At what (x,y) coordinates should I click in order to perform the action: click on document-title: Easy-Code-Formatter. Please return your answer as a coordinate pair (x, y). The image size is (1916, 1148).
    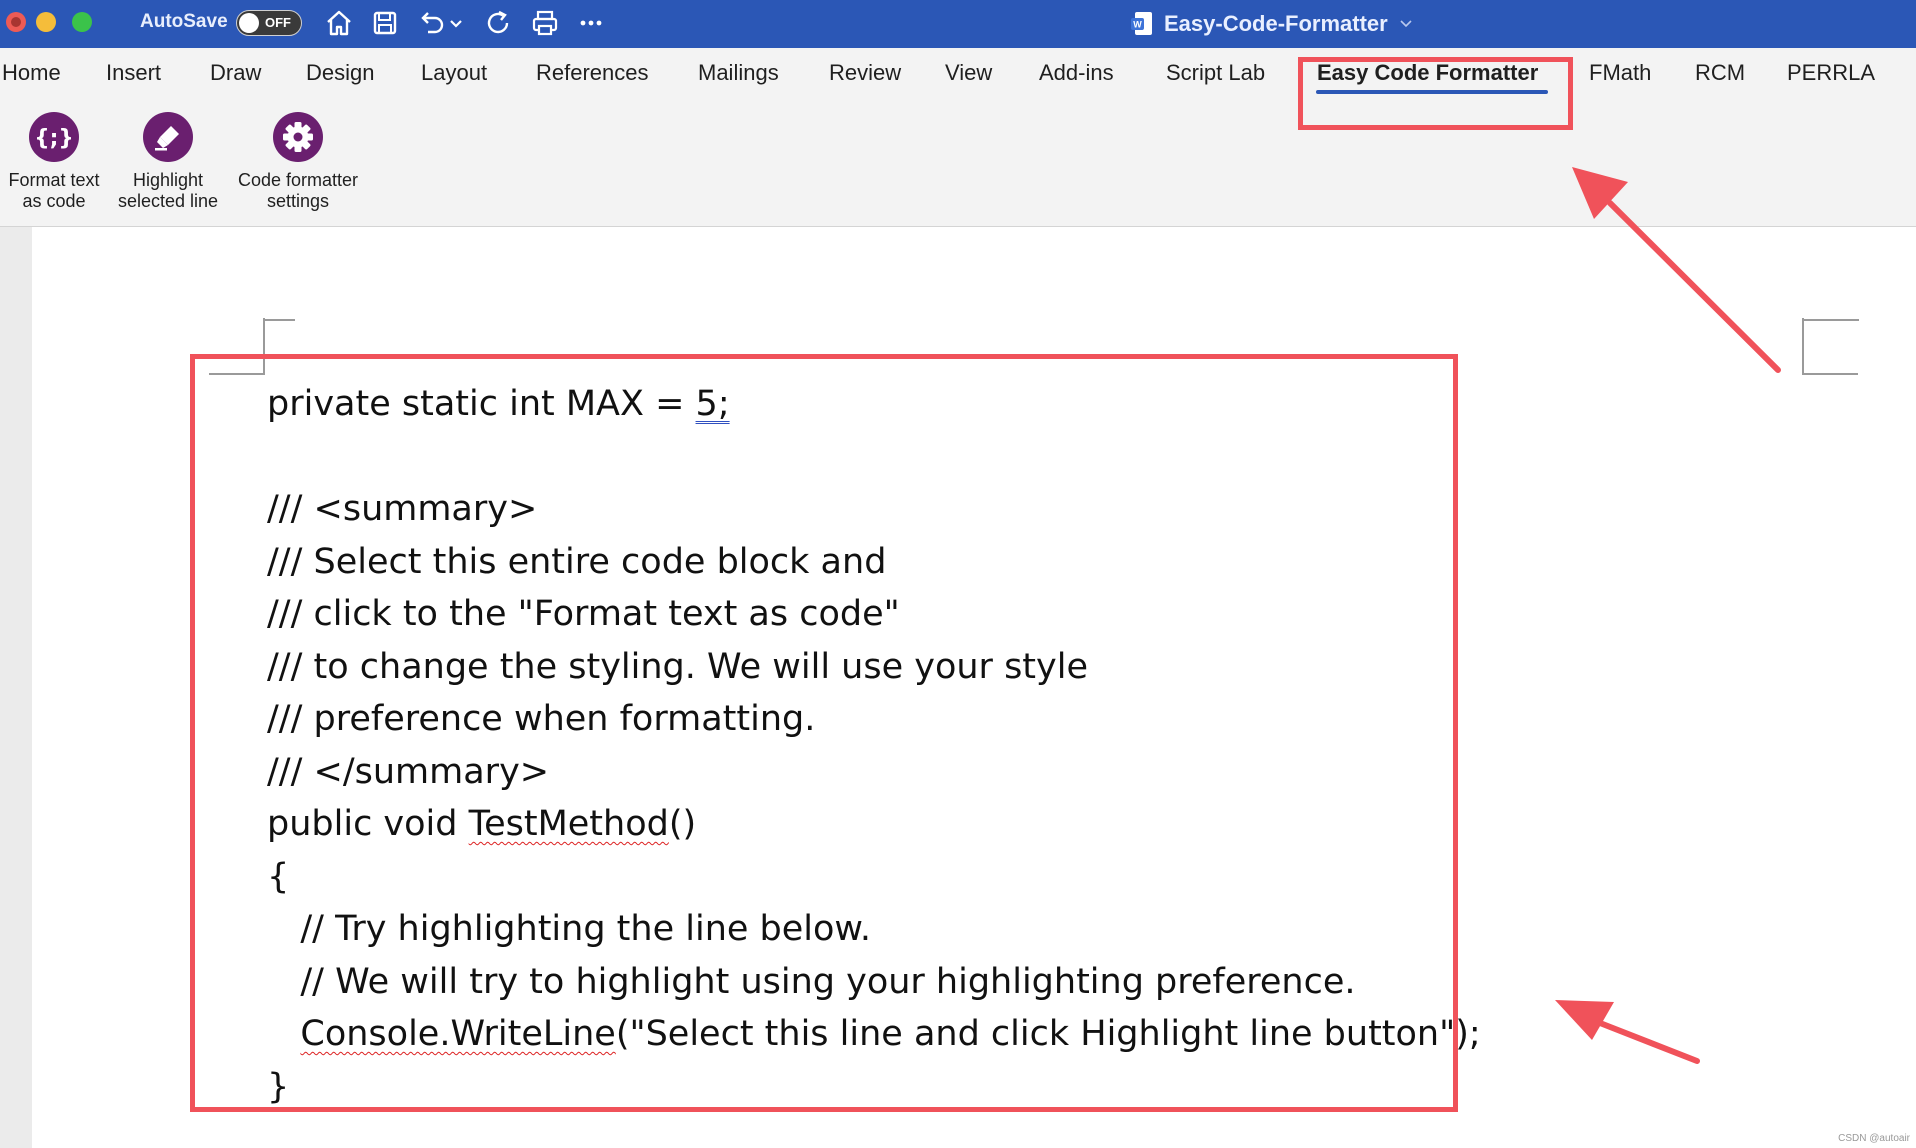
    Looking at the image, I should click on (1276, 23).